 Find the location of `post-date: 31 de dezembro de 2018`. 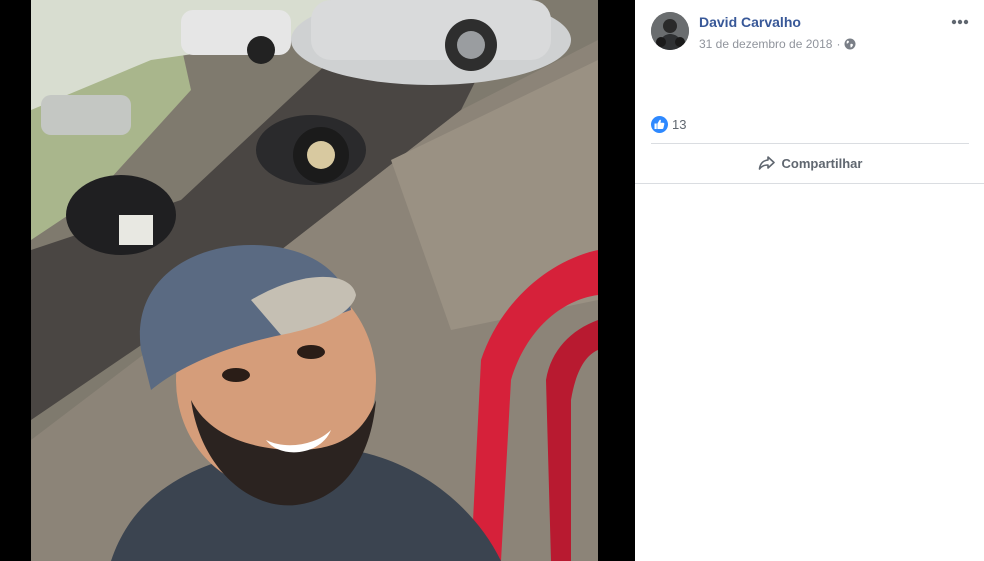

post-date: 31 de dezembro de 2018 is located at coordinates (765, 44).